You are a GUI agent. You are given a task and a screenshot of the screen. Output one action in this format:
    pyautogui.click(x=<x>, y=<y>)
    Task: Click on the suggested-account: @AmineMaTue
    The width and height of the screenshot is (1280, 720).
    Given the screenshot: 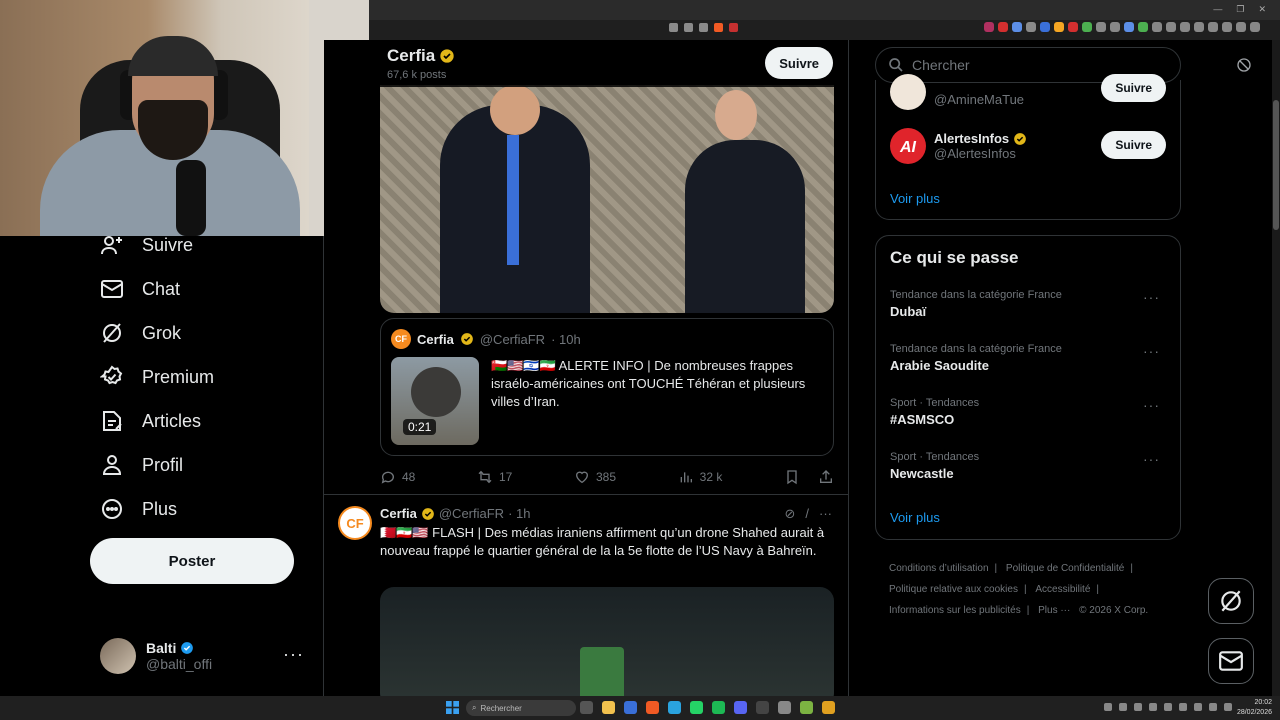 What is the action you would take?
    pyautogui.click(x=957, y=92)
    